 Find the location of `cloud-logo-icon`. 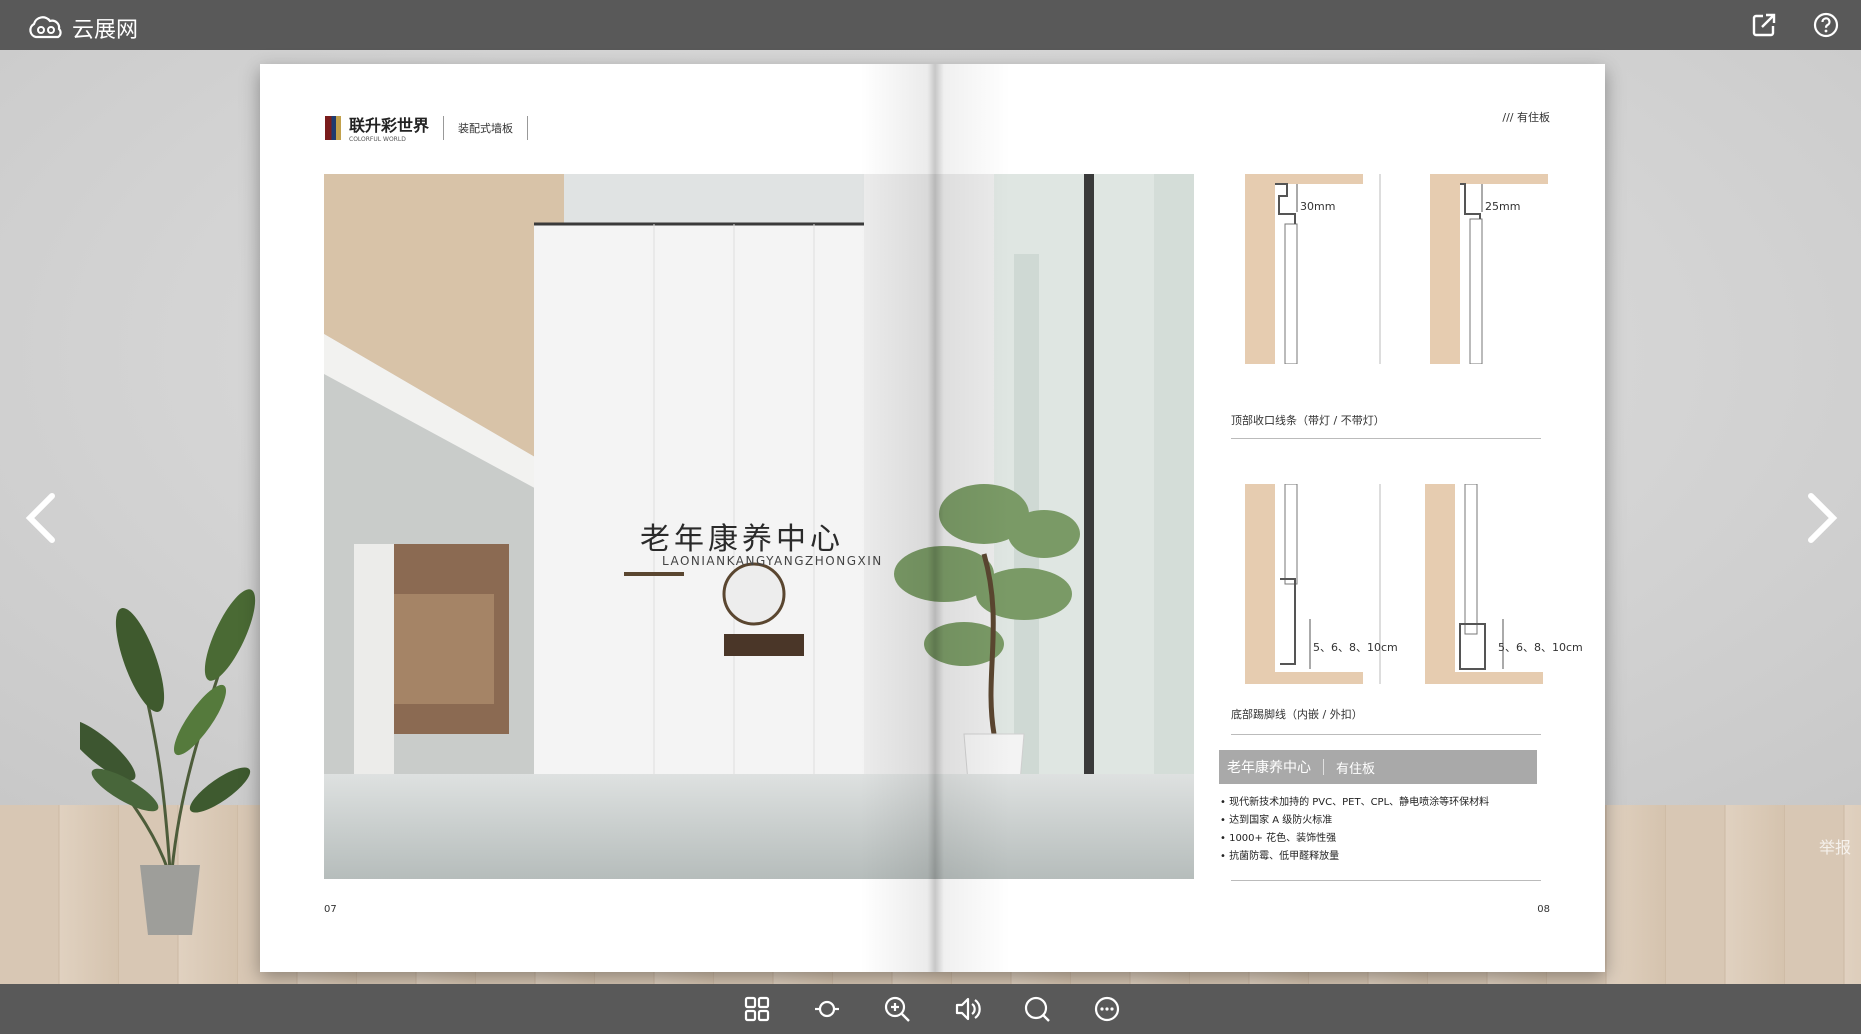

cloud-logo-icon is located at coordinates (45, 27).